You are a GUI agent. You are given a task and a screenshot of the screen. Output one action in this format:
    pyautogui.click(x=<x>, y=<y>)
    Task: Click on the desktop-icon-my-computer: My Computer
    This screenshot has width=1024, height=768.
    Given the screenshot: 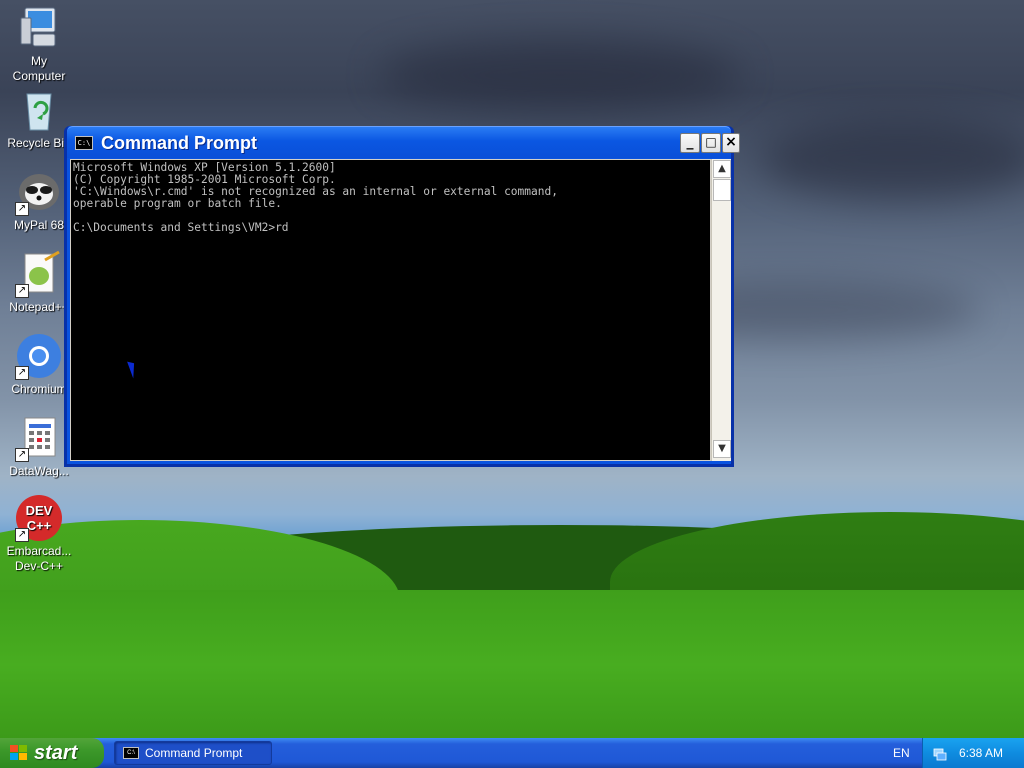 What is the action you would take?
    pyautogui.click(x=39, y=44)
    